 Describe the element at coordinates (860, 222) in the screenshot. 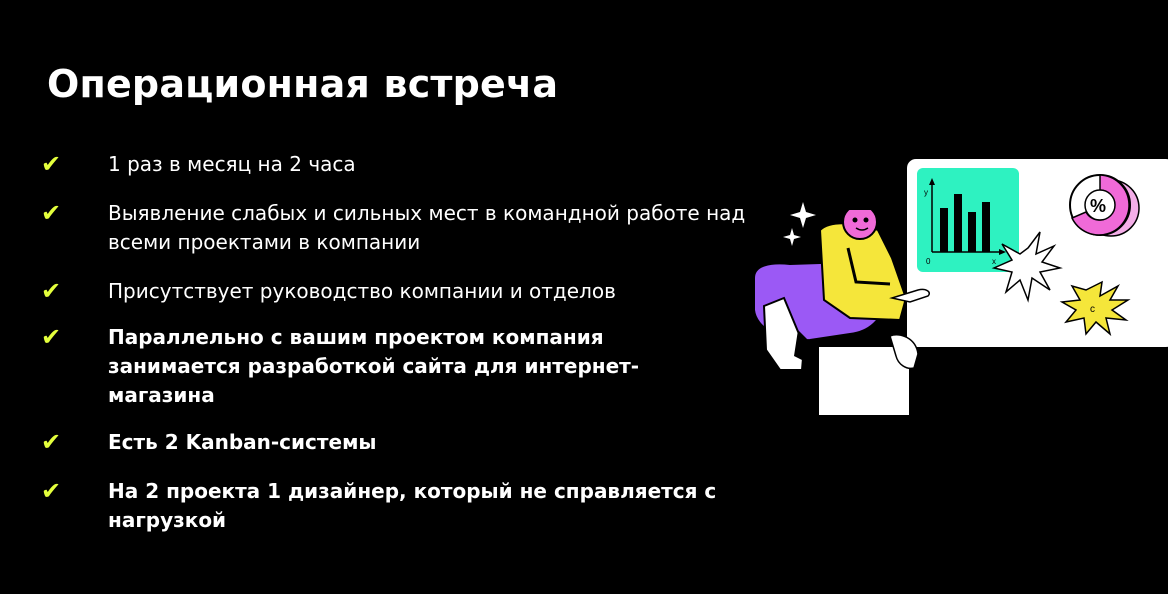

I see `head` at that location.